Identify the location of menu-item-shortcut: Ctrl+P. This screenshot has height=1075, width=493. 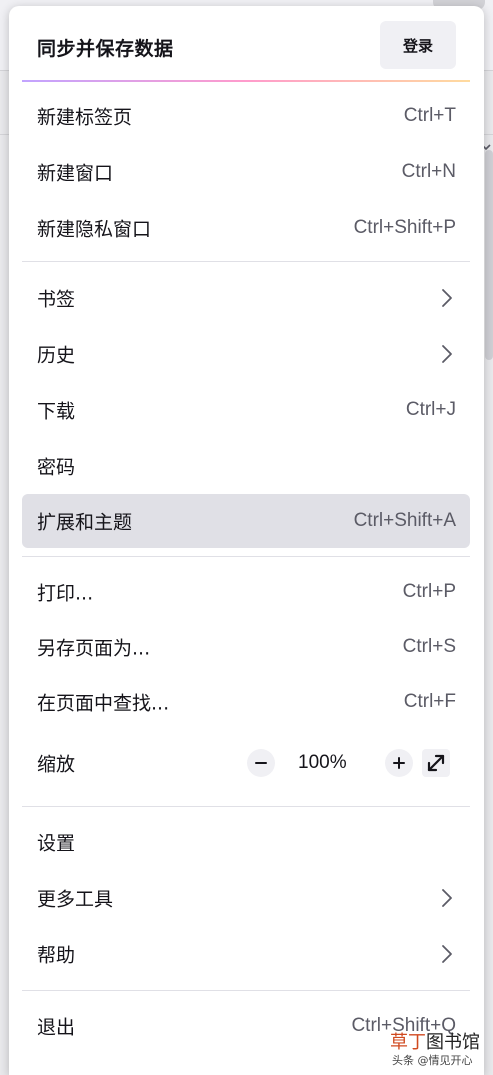
(429, 591).